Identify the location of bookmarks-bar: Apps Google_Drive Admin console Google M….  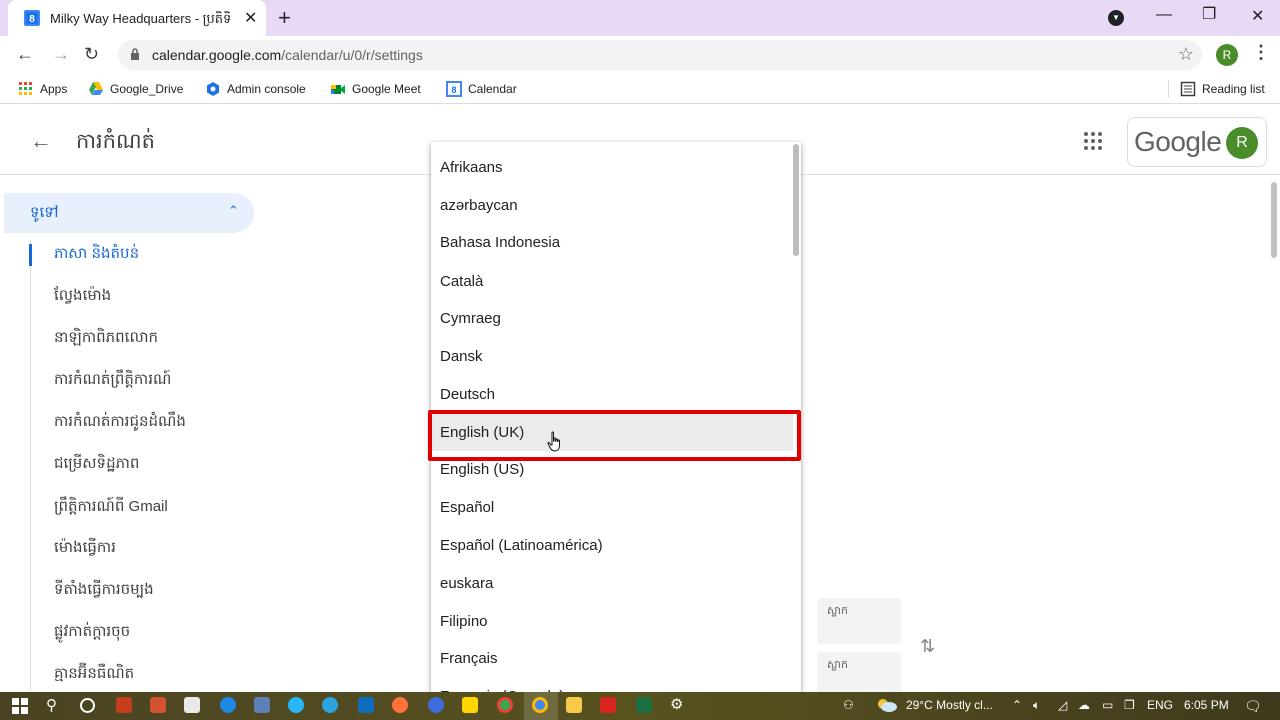
(640, 89).